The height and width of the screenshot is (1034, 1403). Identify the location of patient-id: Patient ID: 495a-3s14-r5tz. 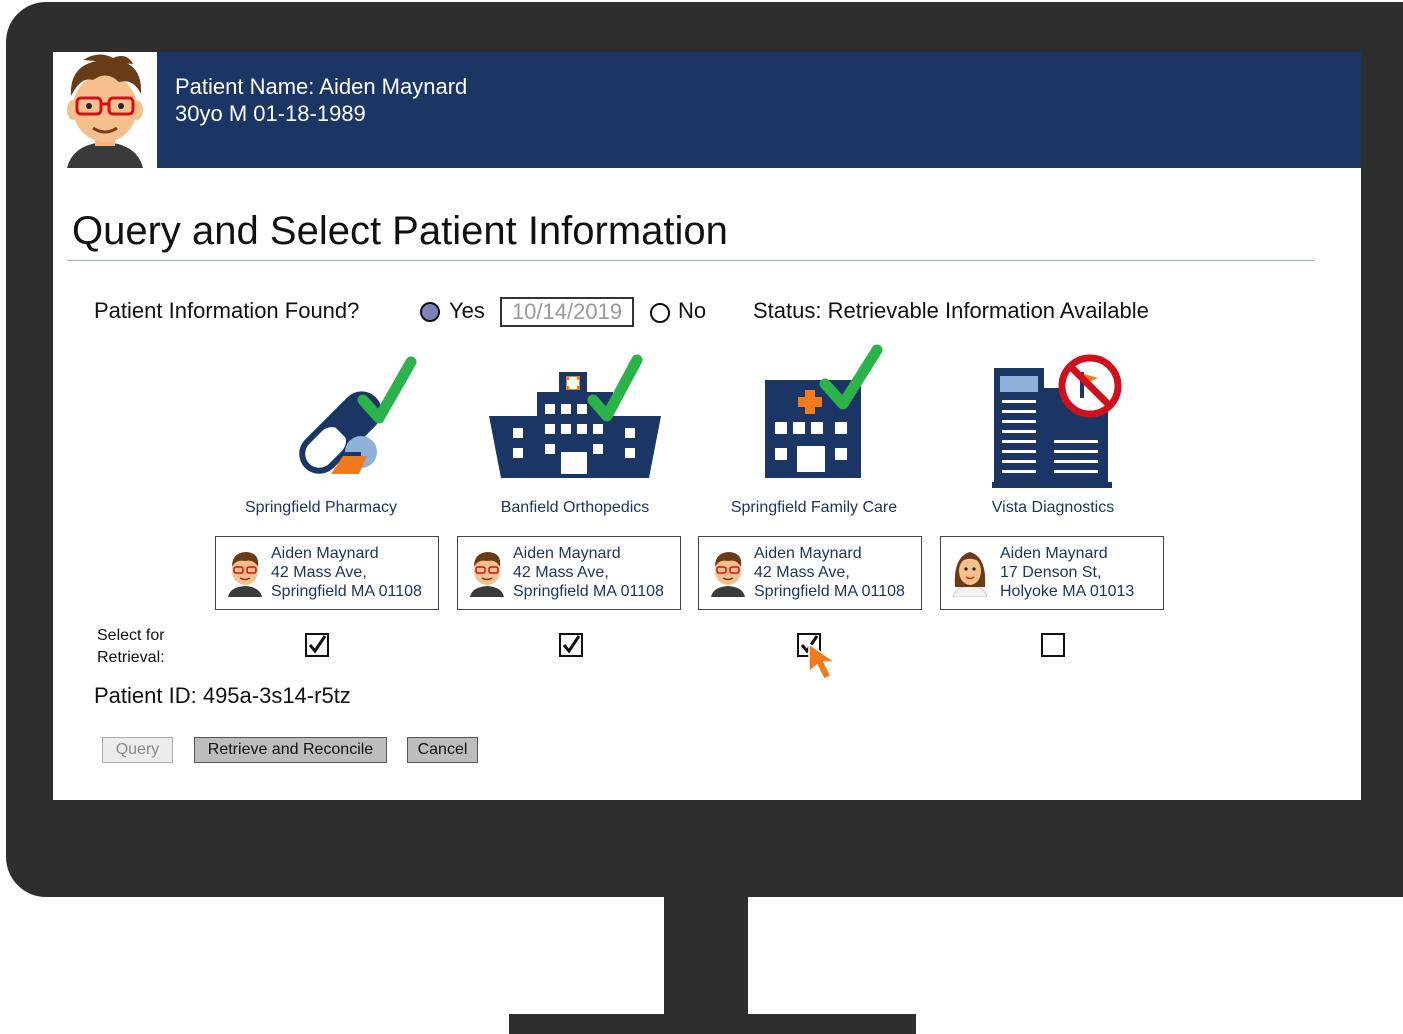
(222, 695).